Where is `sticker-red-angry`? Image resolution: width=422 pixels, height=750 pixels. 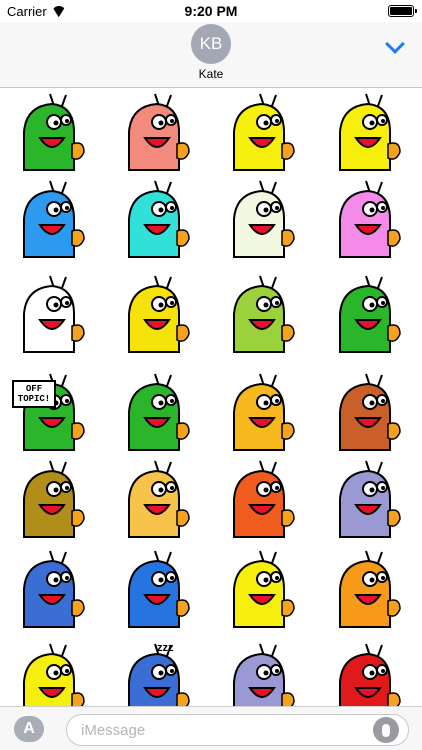 sticker-red-angry is located at coordinates (366, 674).